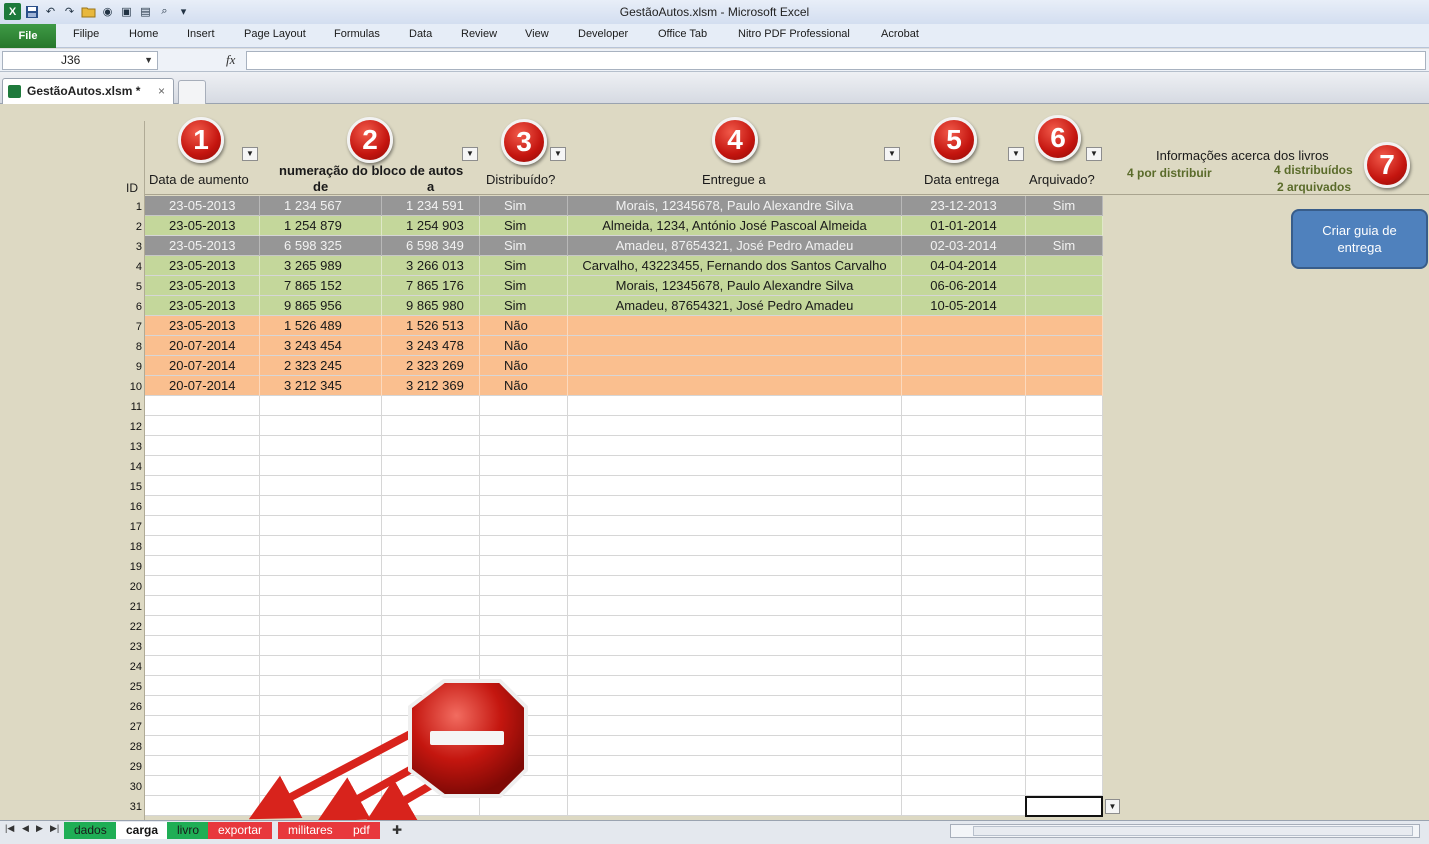 This screenshot has height=844, width=1429. I want to click on undo-icon: ↶, so click(50, 11).